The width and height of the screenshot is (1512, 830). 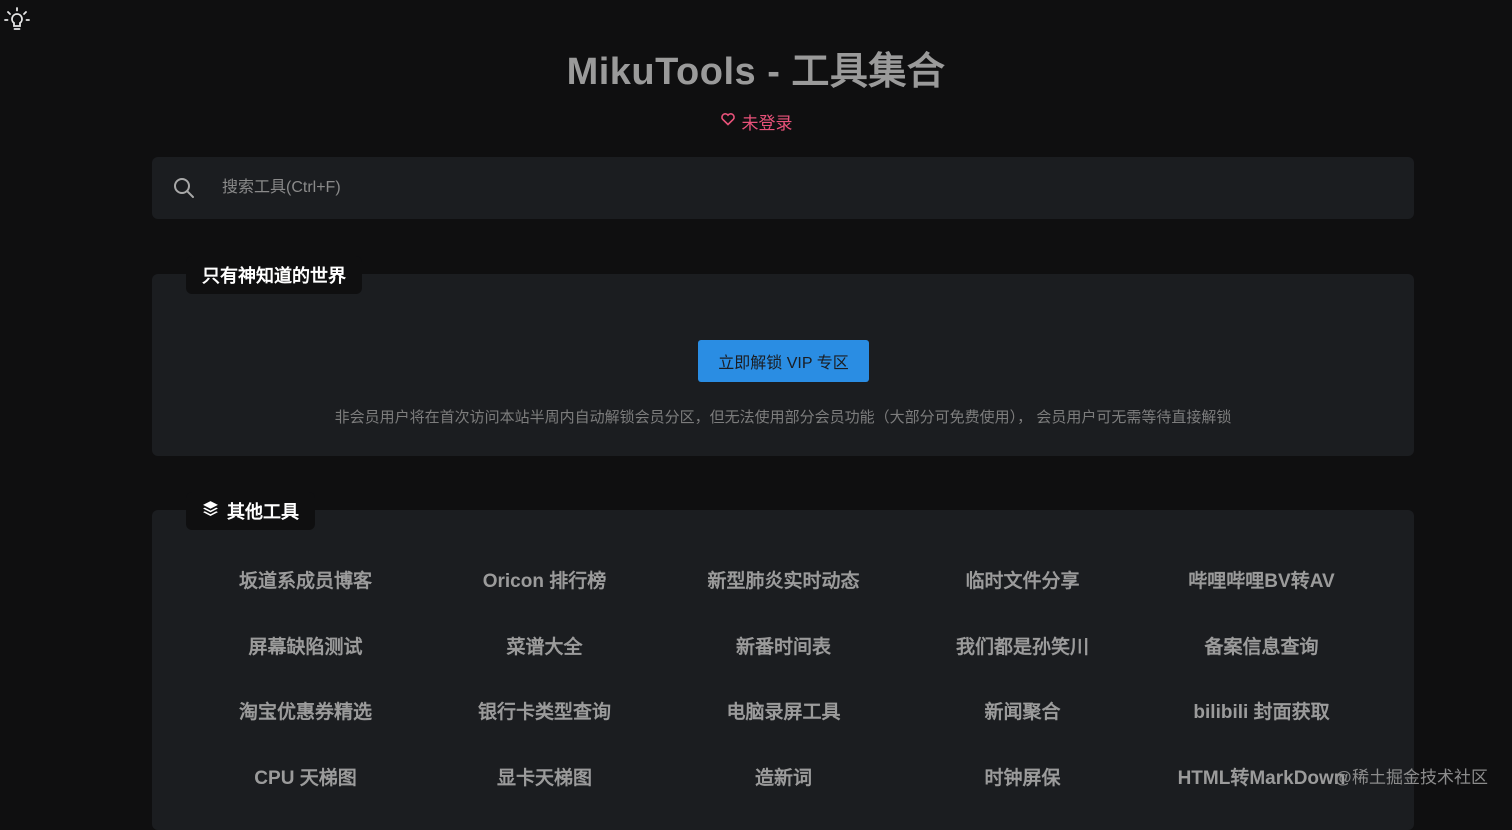 What do you see at coordinates (756, 72) in the screenshot?
I see `page-title: MikuTools - 工具集合` at bounding box center [756, 72].